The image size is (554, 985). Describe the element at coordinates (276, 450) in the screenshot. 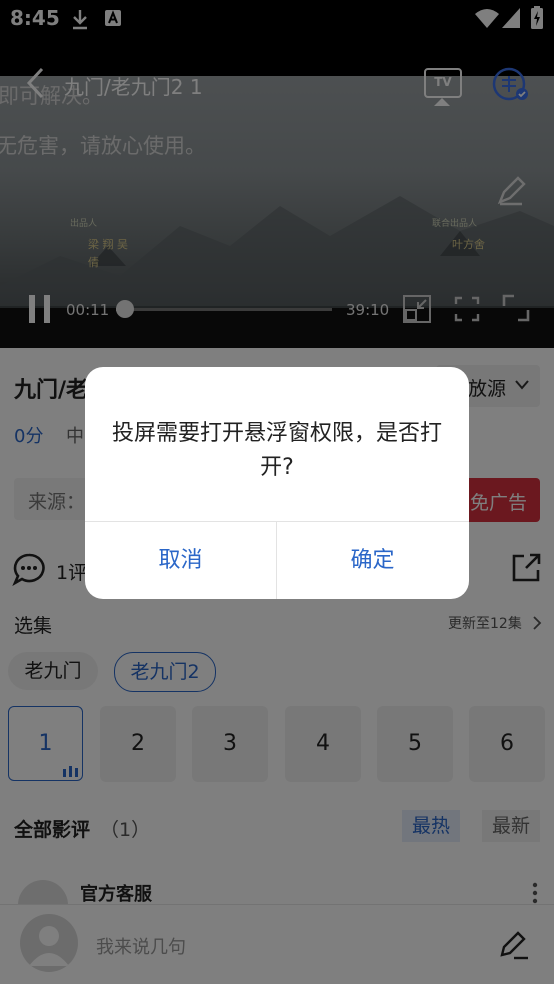

I see `dialog-message: 投屏需要打开悬浮窗权限，是否打开?` at that location.